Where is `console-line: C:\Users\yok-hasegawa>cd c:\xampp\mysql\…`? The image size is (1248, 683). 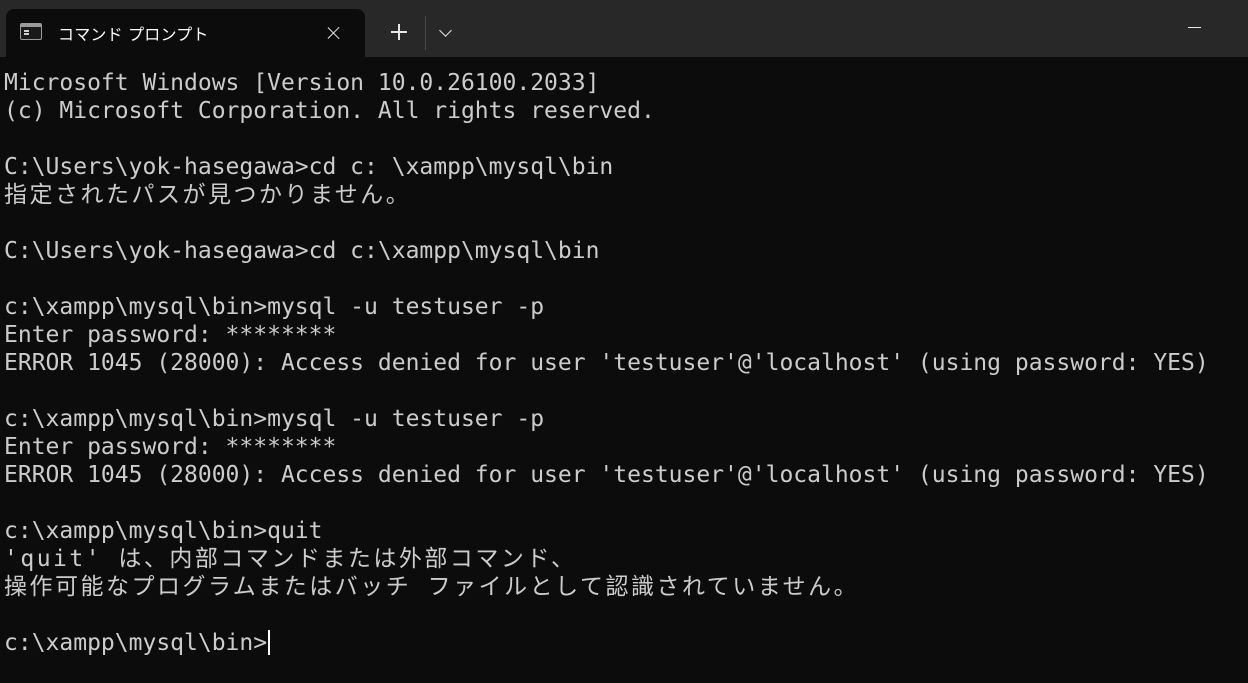 console-line: C:\Users\yok-hasegawa>cd c:\xampp\mysql\… is located at coordinates (302, 251).